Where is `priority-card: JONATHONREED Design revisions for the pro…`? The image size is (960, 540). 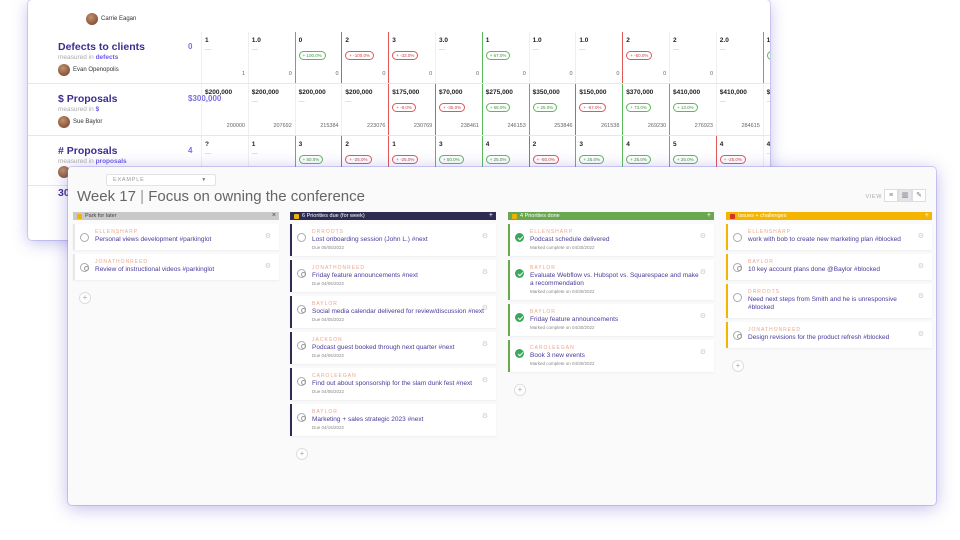
priority-card: JONATHONREED Design revisions for the pro… is located at coordinates (829, 335).